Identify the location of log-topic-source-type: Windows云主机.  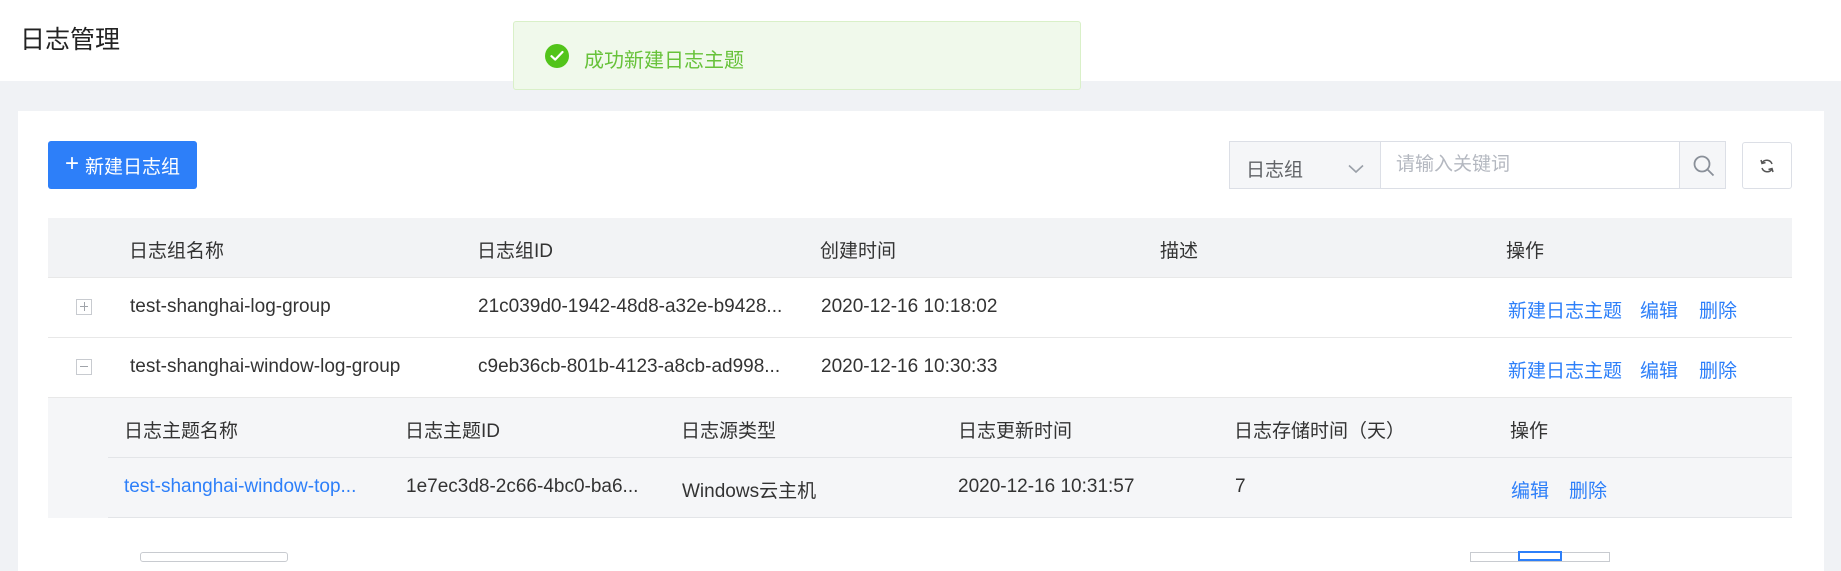
(749, 491).